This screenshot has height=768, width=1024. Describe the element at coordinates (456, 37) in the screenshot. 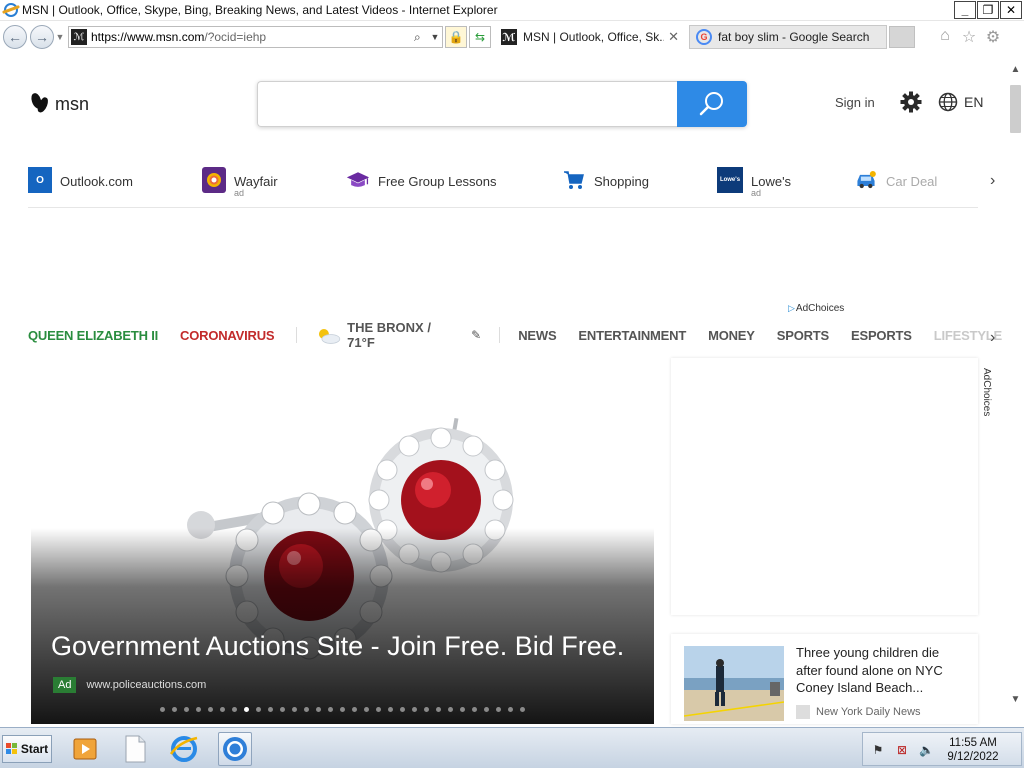

I see `security-lock-icon: 🔒` at that location.